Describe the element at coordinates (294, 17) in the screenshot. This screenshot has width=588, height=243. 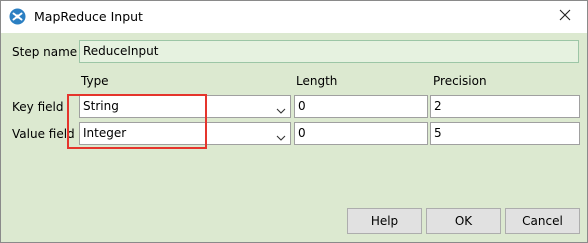
I see `title-bar: MapReduce Input` at that location.